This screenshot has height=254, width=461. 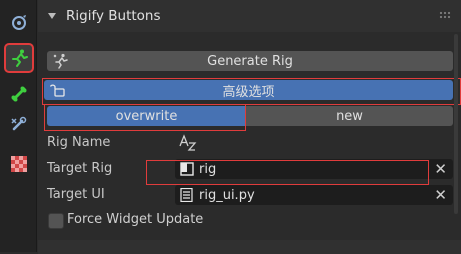 What do you see at coordinates (188, 142) in the screenshot?
I see `text-field-icon` at bounding box center [188, 142].